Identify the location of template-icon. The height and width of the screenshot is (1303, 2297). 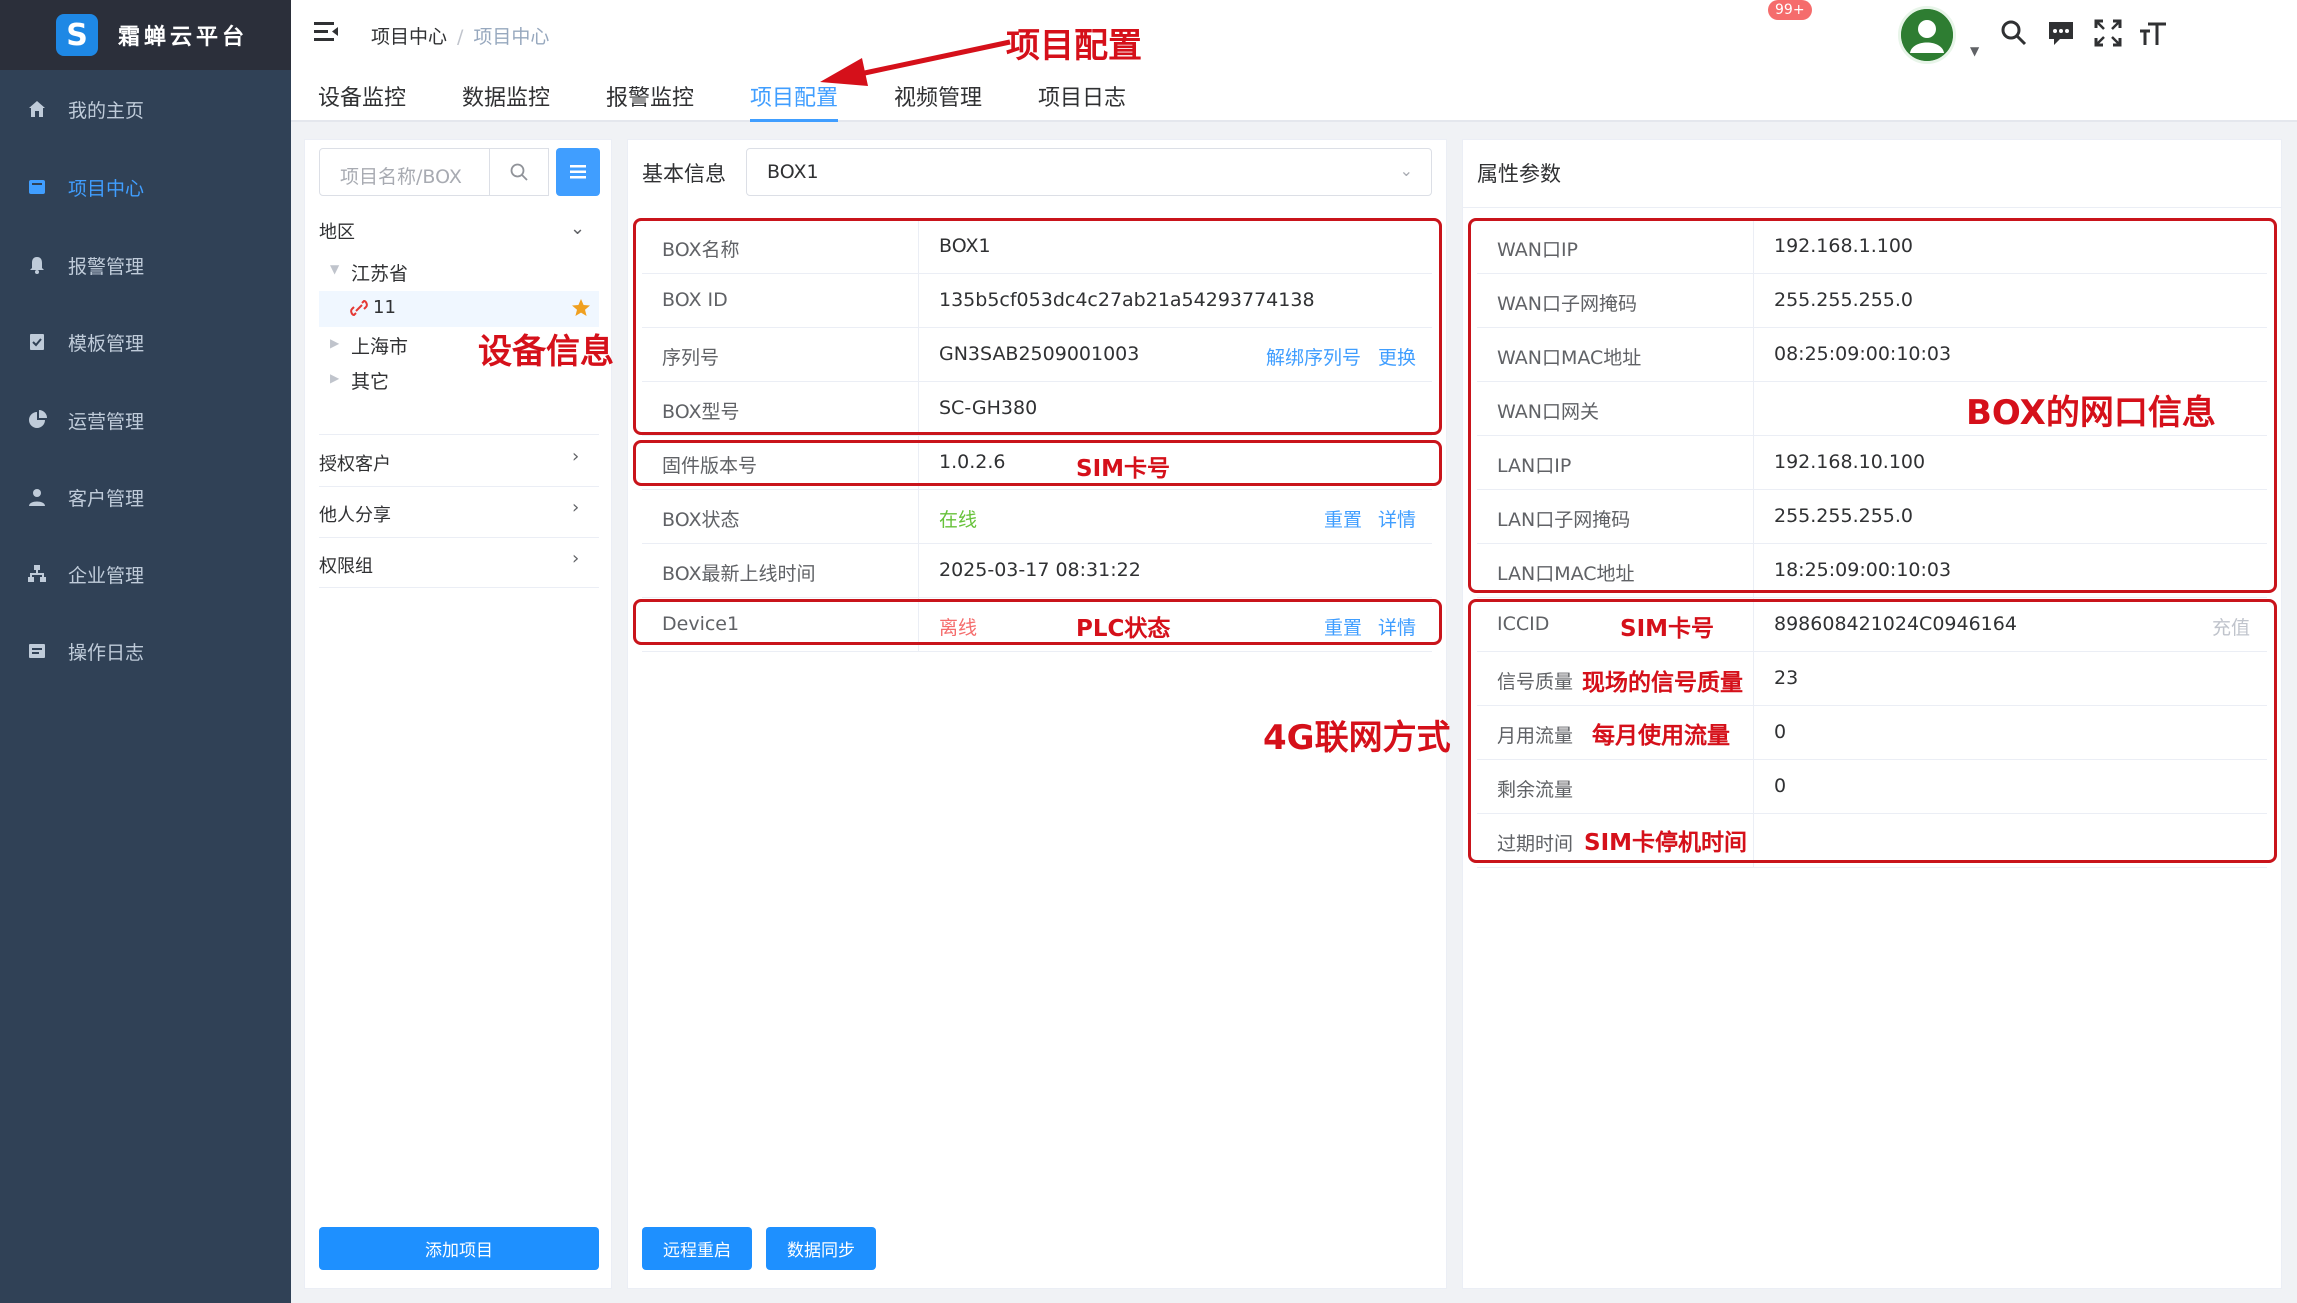
(37, 342).